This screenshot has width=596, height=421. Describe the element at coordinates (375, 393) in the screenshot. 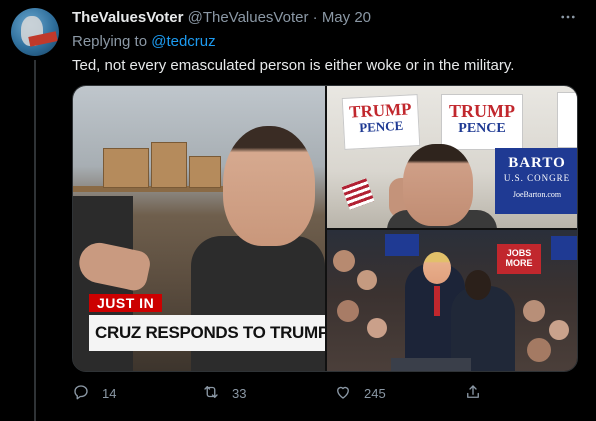

I see `like-count: 245` at that location.